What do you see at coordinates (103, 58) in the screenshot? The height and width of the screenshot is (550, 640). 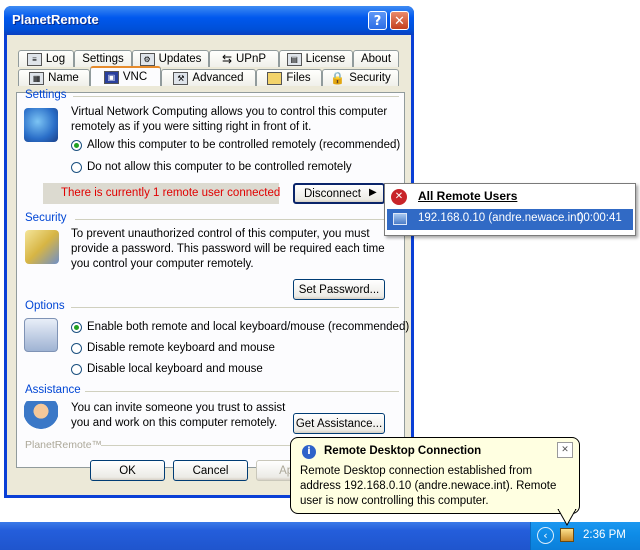 I see `tab-settings: Settings` at bounding box center [103, 58].